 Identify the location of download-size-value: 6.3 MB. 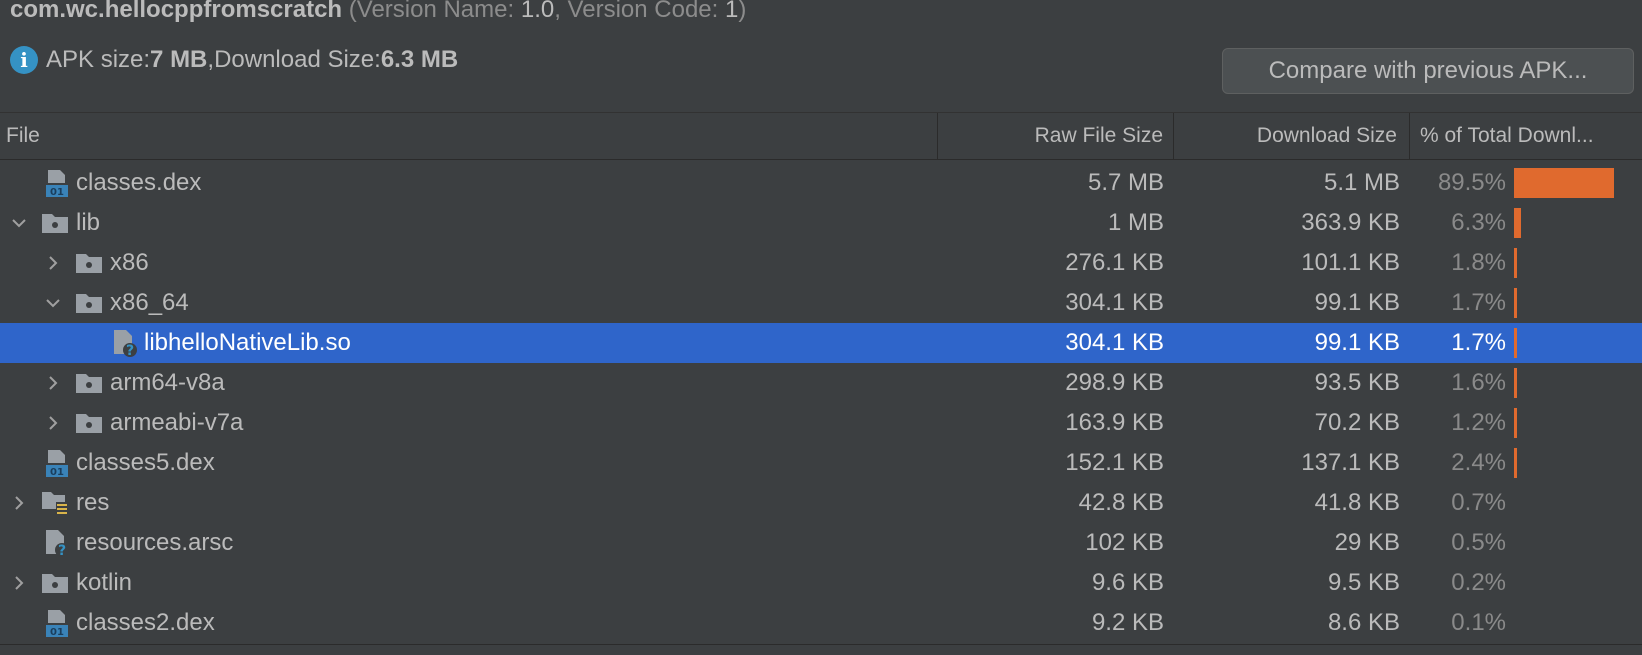
(419, 59).